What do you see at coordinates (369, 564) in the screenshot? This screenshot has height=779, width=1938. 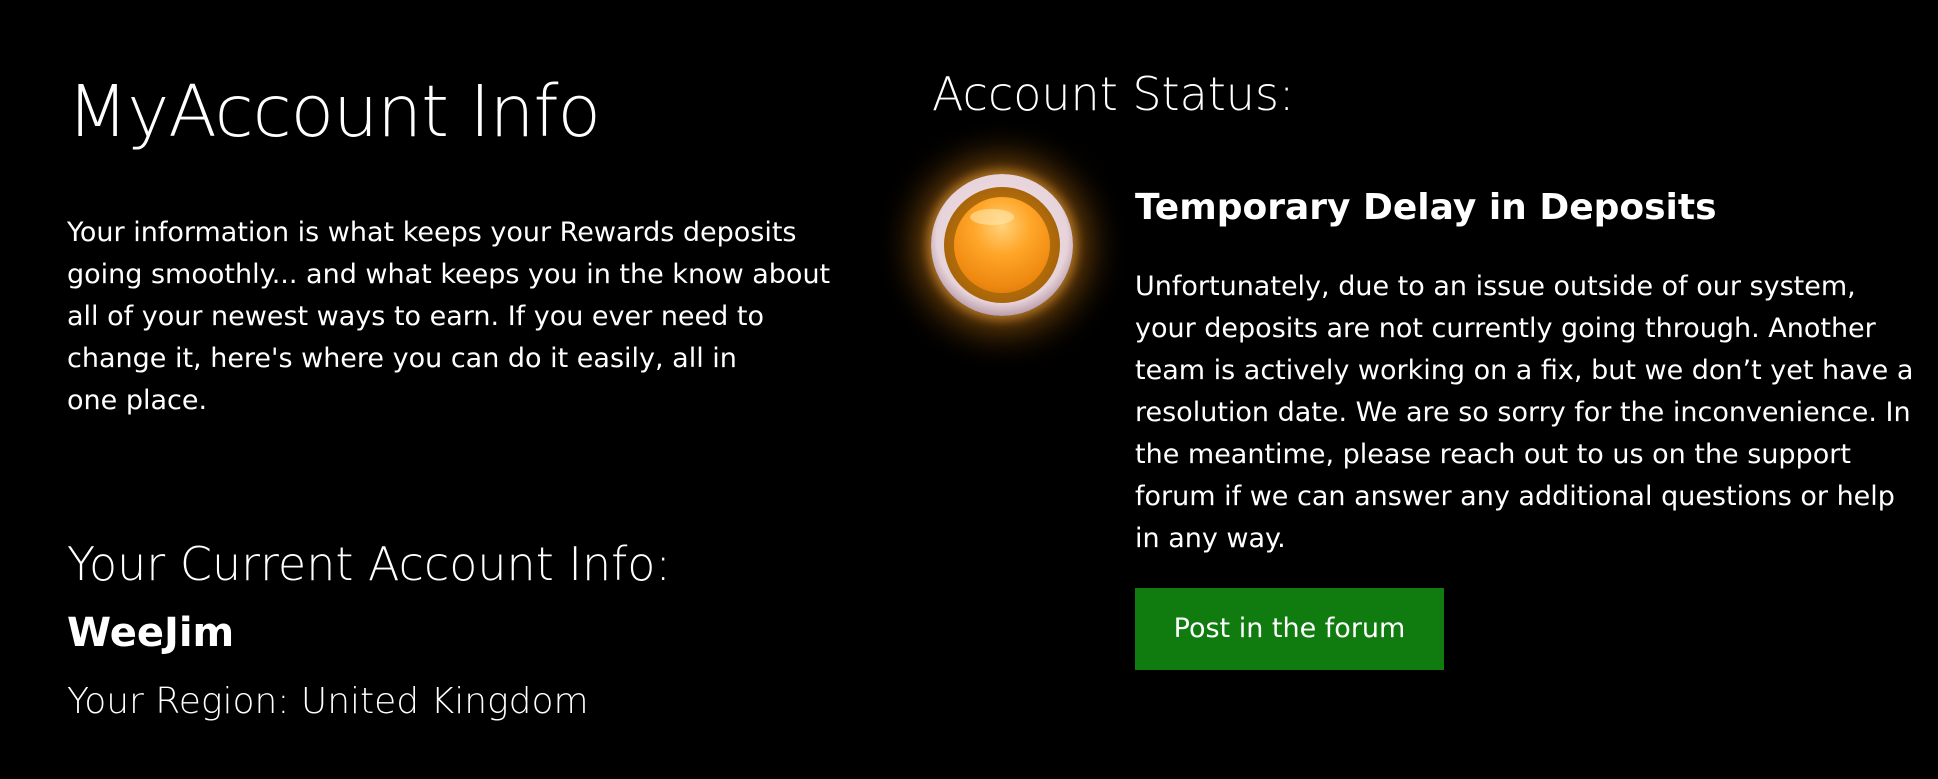 I see `current-account-info-heading: Your Current Account Info:` at bounding box center [369, 564].